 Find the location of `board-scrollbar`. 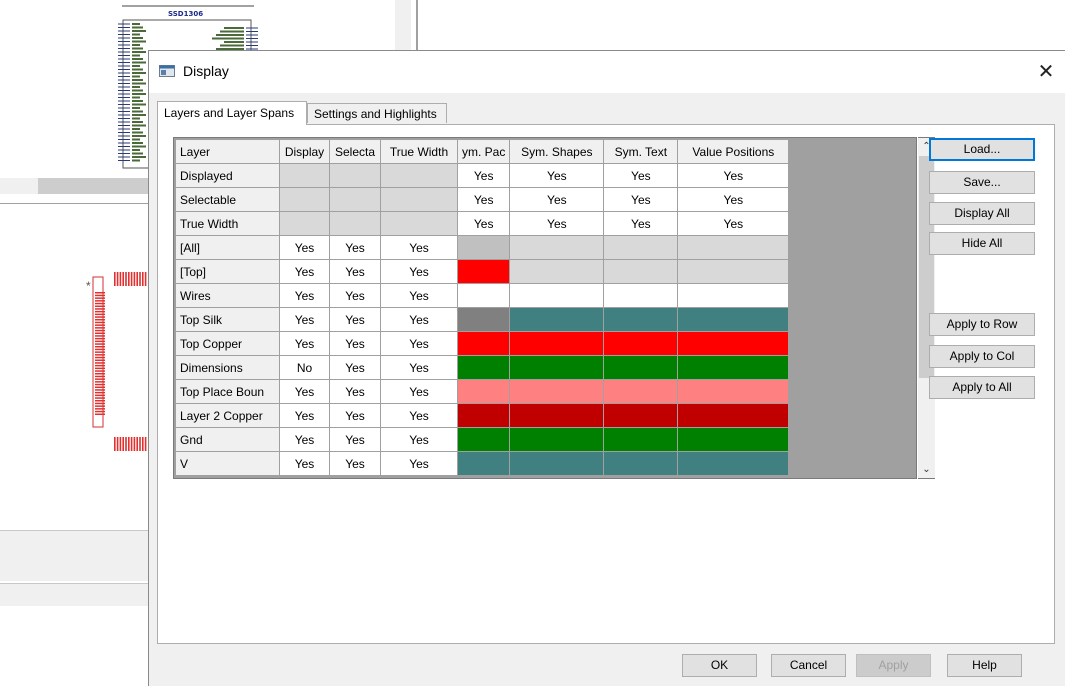

board-scrollbar is located at coordinates (74, 542).